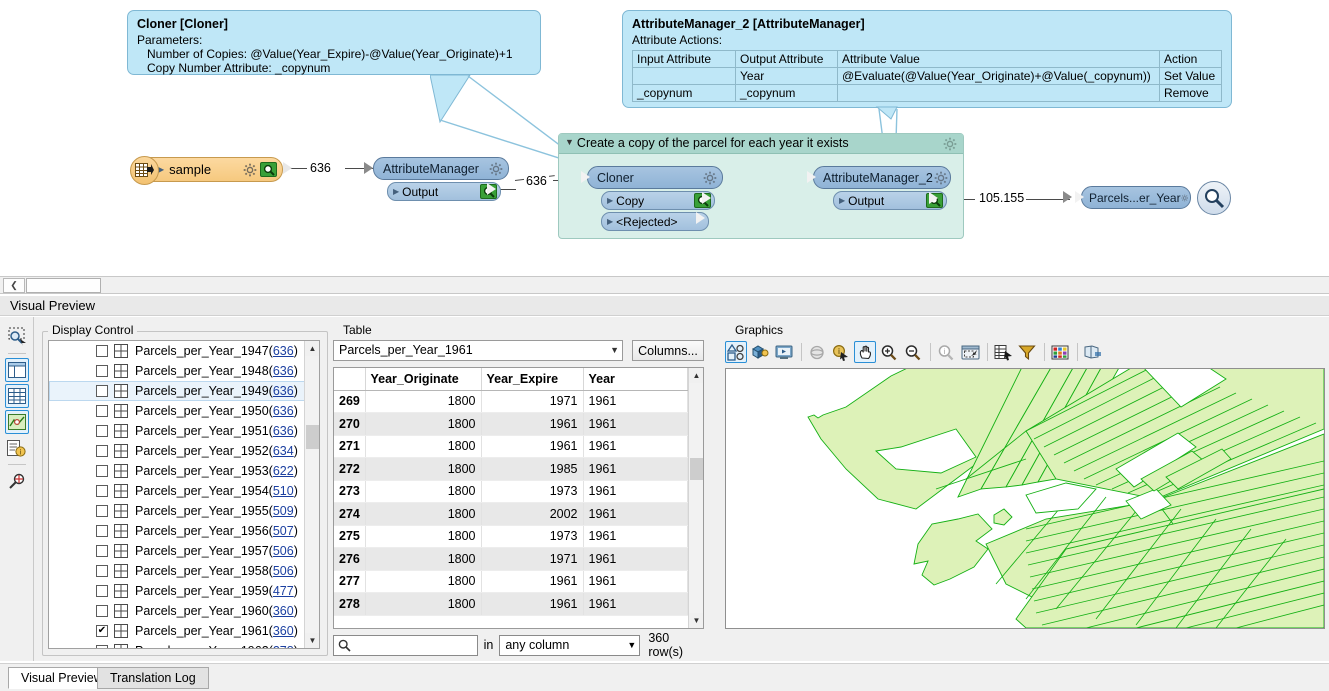  What do you see at coordinates (736, 352) in the screenshot?
I see `select-features-icon` at bounding box center [736, 352].